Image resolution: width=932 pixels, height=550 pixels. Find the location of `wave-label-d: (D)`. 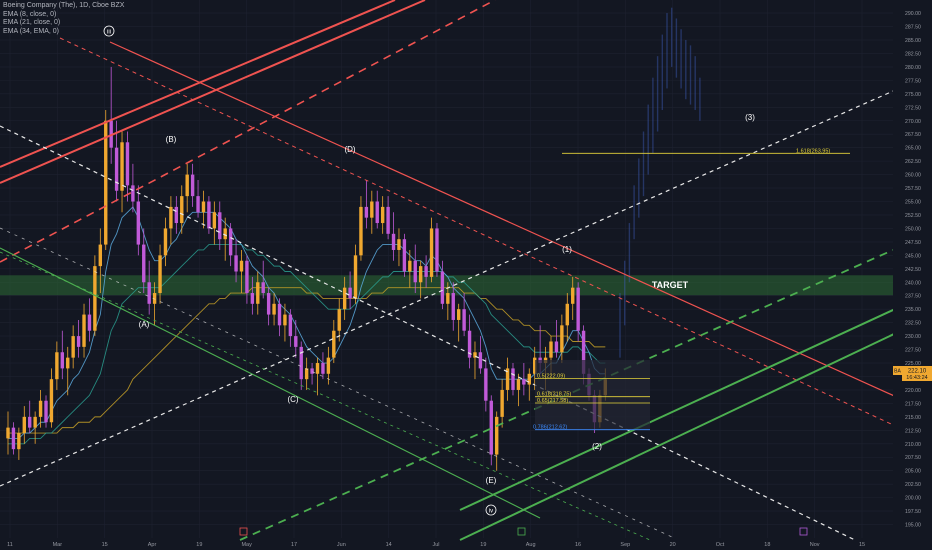

wave-label-d: (D) is located at coordinates (349, 149).